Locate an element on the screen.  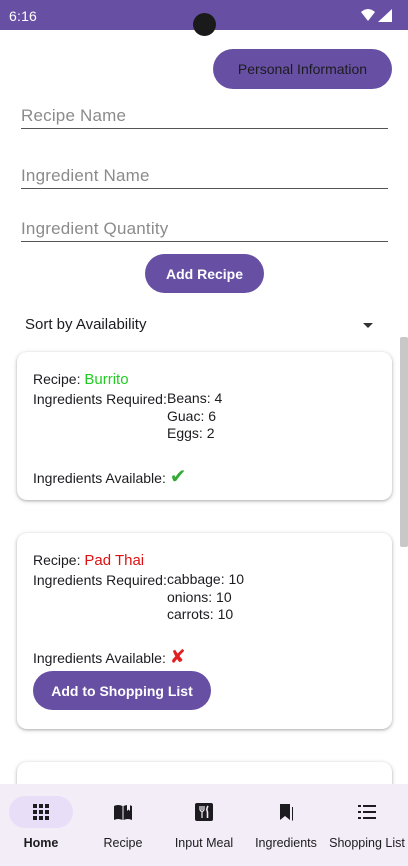
add-to-shopping-list-button: Add to Shopping List is located at coordinates (122, 690).